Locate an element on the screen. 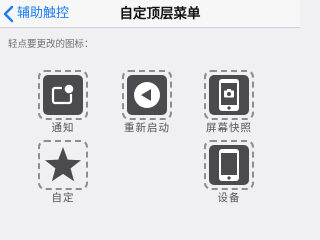 This screenshot has height=240, width=320. restart-icon is located at coordinates (147, 95).